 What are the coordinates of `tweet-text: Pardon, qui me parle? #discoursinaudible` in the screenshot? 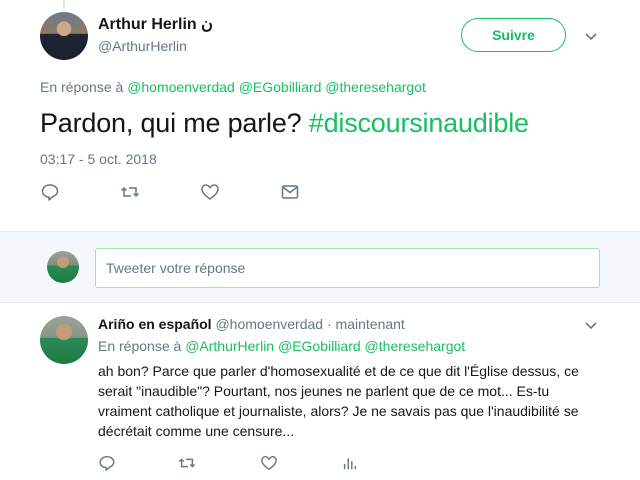 It's located at (284, 123).